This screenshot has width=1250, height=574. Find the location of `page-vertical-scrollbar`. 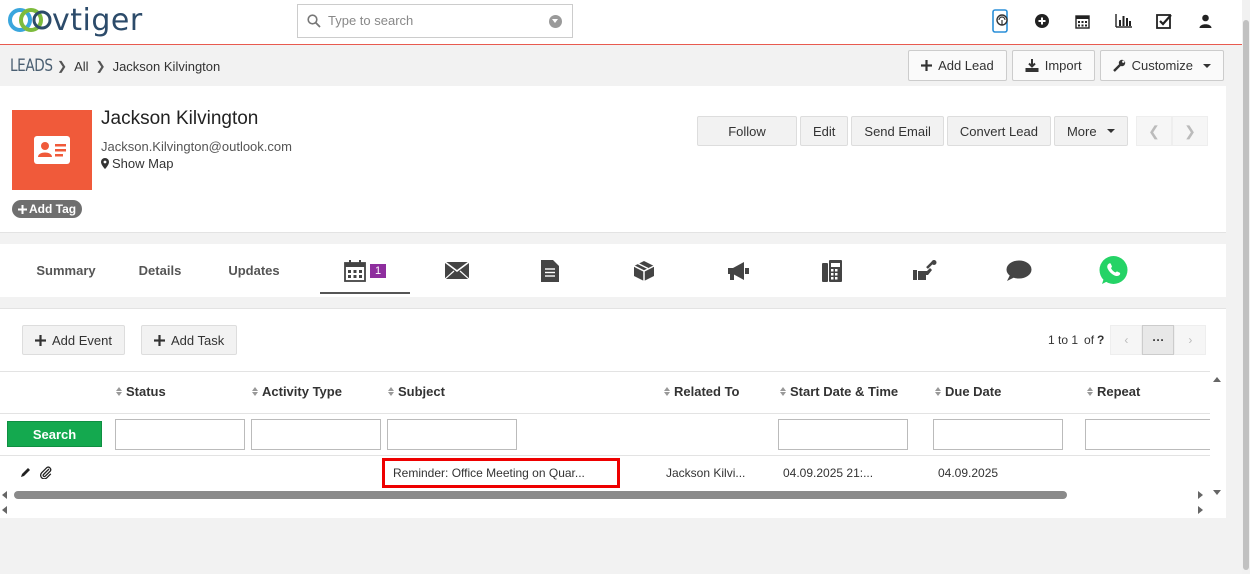

page-vertical-scrollbar is located at coordinates (1246, 287).